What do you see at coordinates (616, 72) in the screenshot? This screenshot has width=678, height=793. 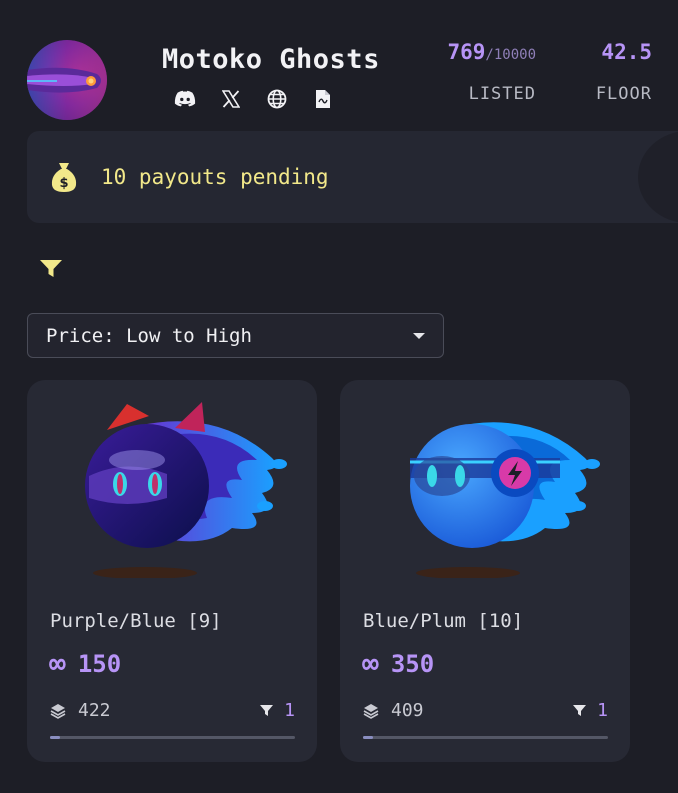 I see `floor-stat: 42.5 FLOOR` at bounding box center [616, 72].